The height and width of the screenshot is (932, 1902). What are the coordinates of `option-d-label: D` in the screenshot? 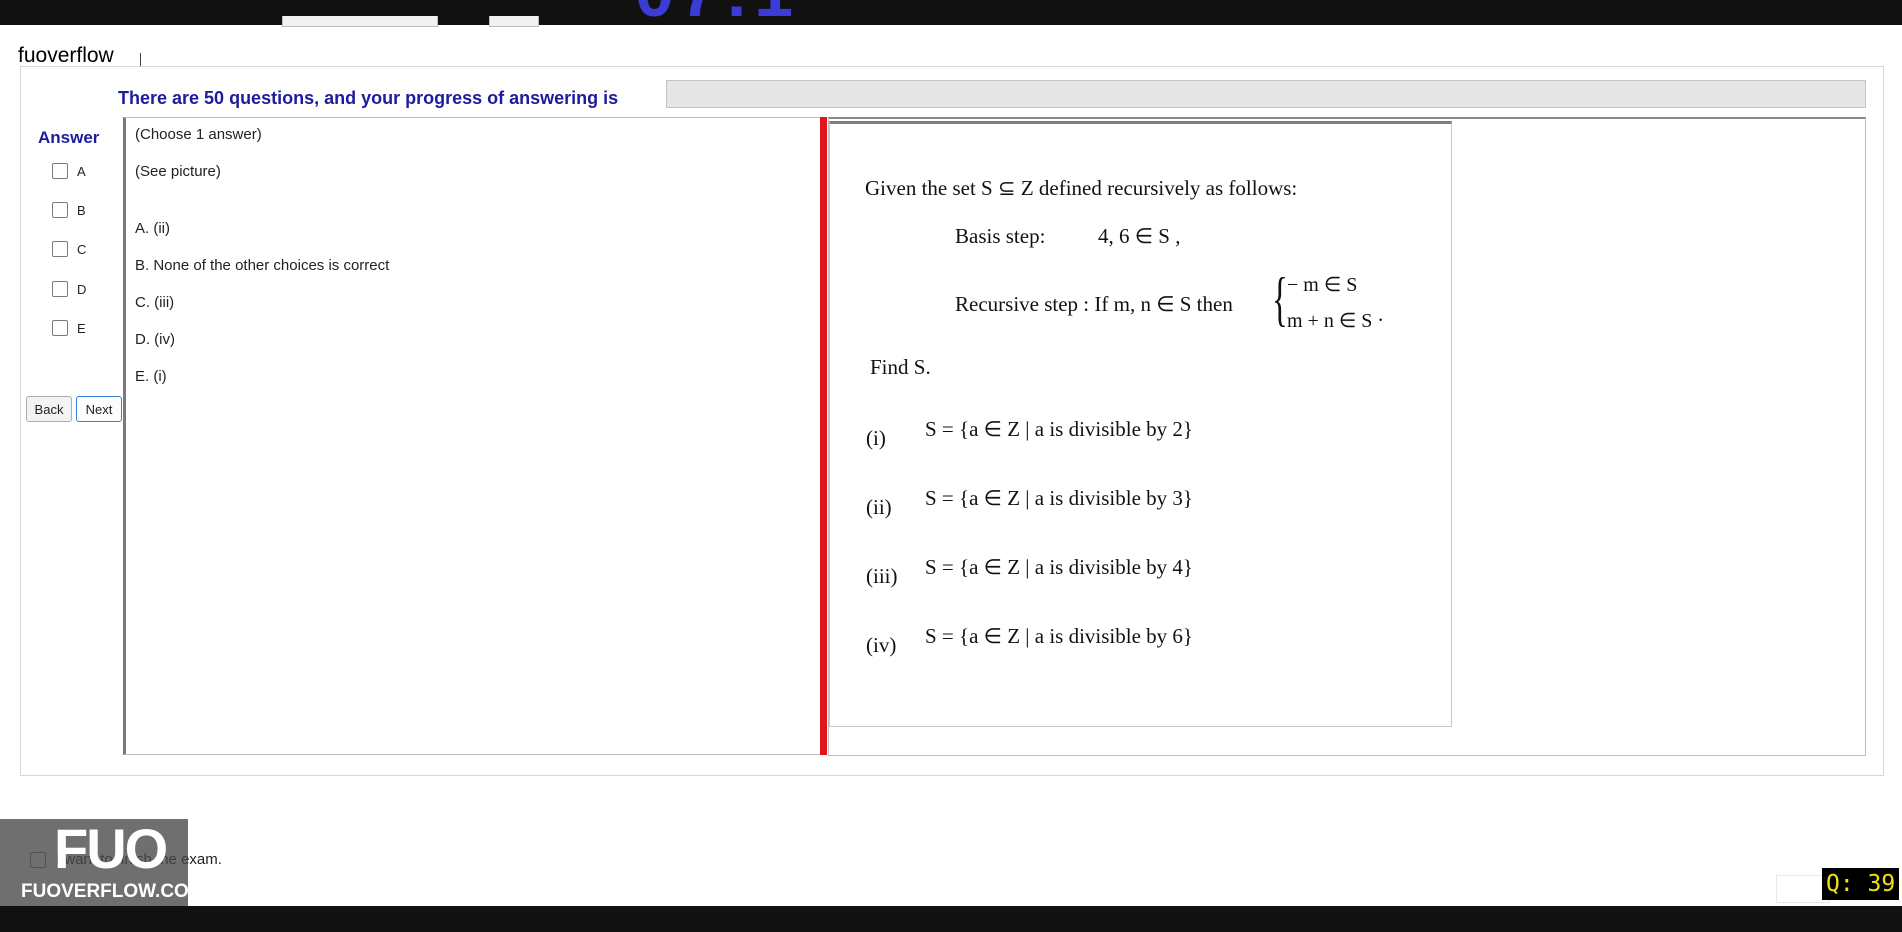 It's located at (82, 289).